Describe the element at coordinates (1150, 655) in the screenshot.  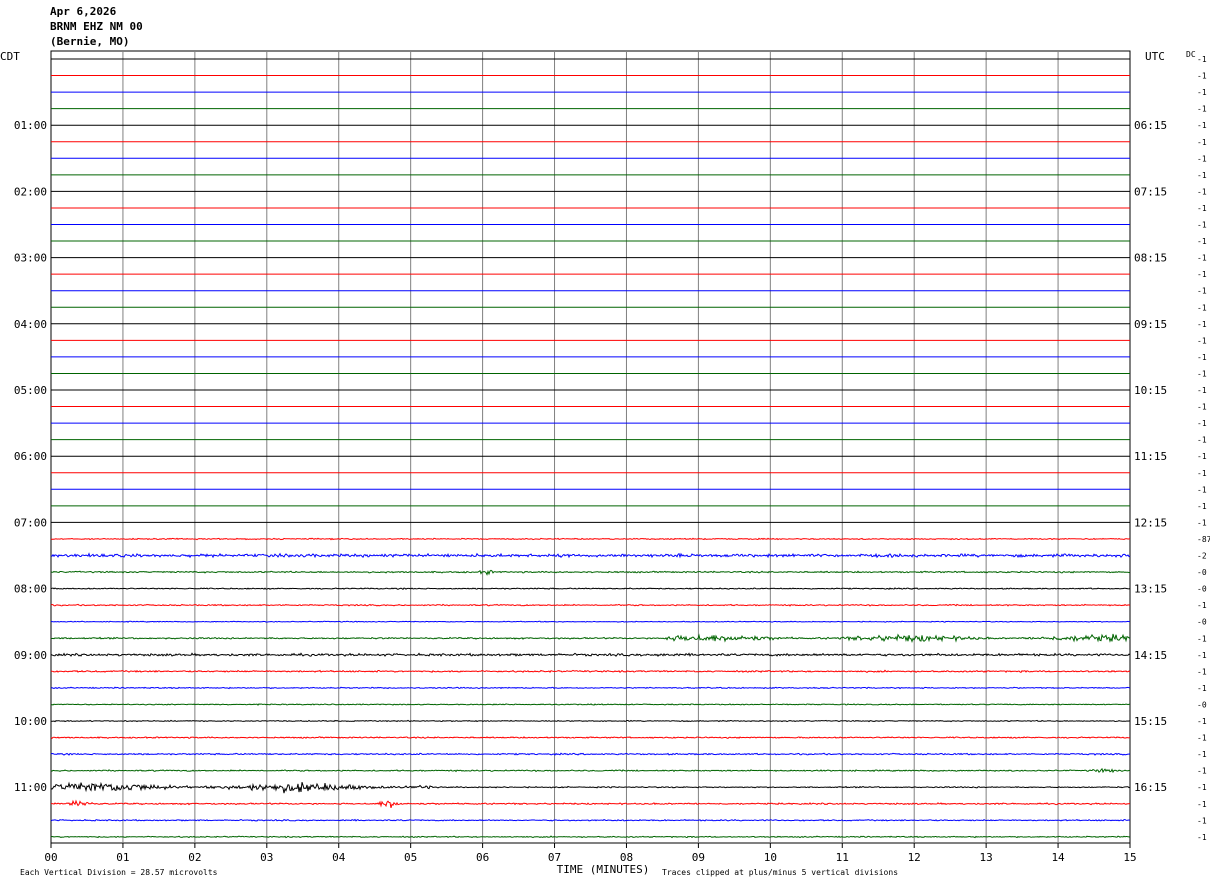
I see `hour-label-right: 14:15` at that location.